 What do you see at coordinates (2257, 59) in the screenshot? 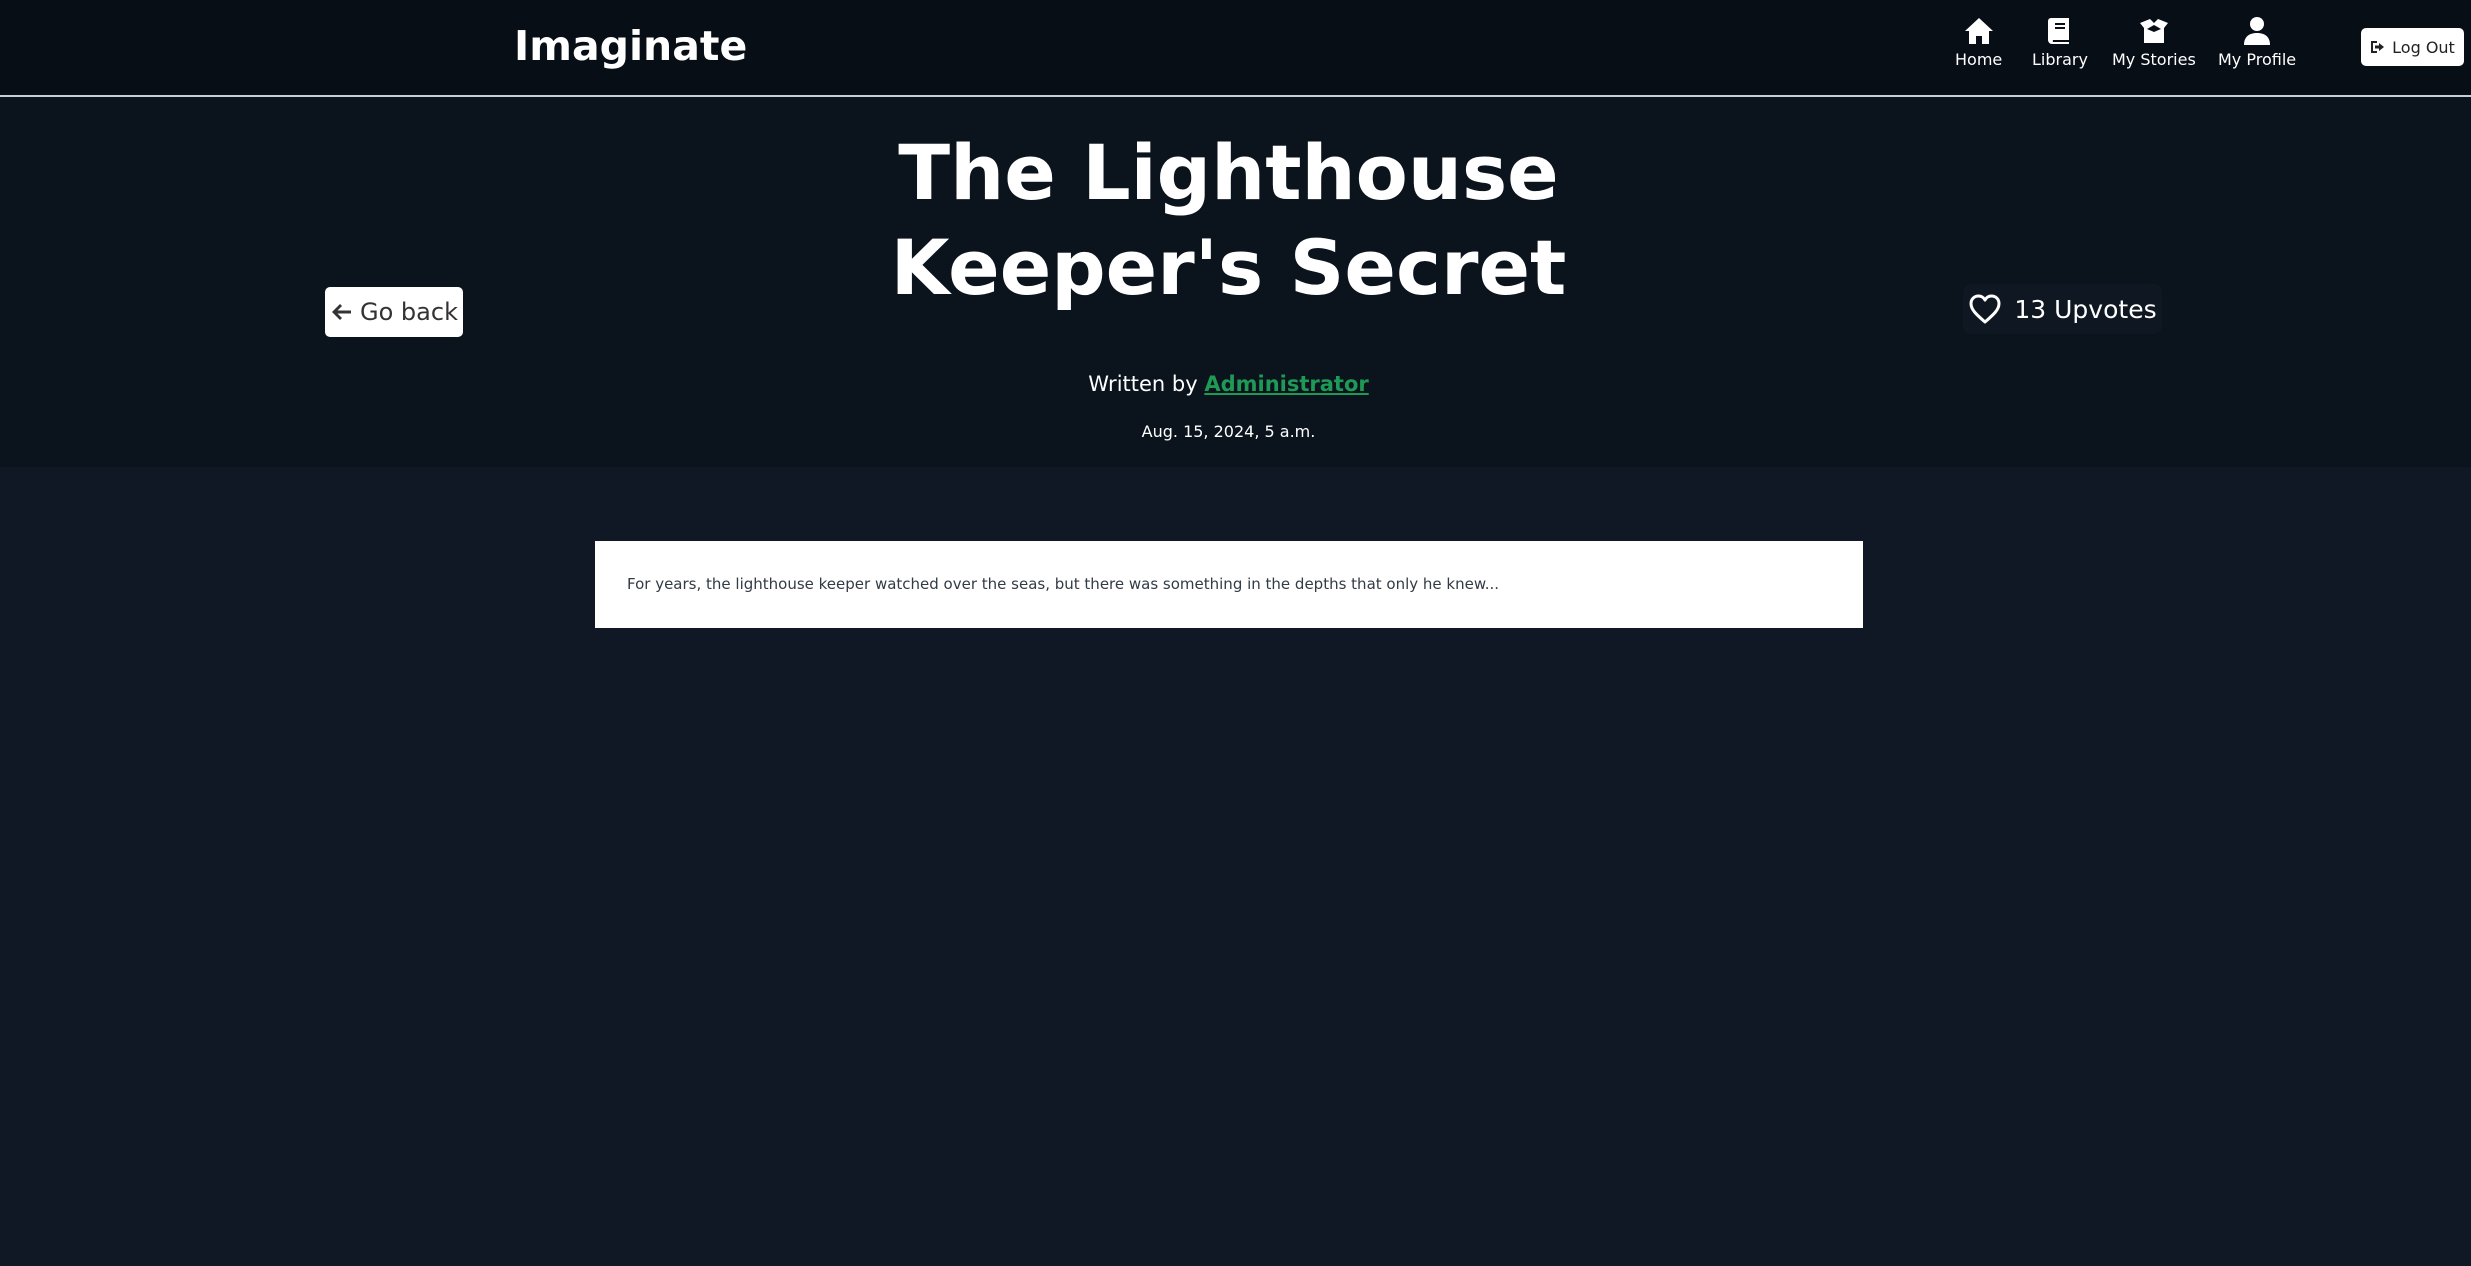
I see `nav-my-profile-label: My Profile` at bounding box center [2257, 59].